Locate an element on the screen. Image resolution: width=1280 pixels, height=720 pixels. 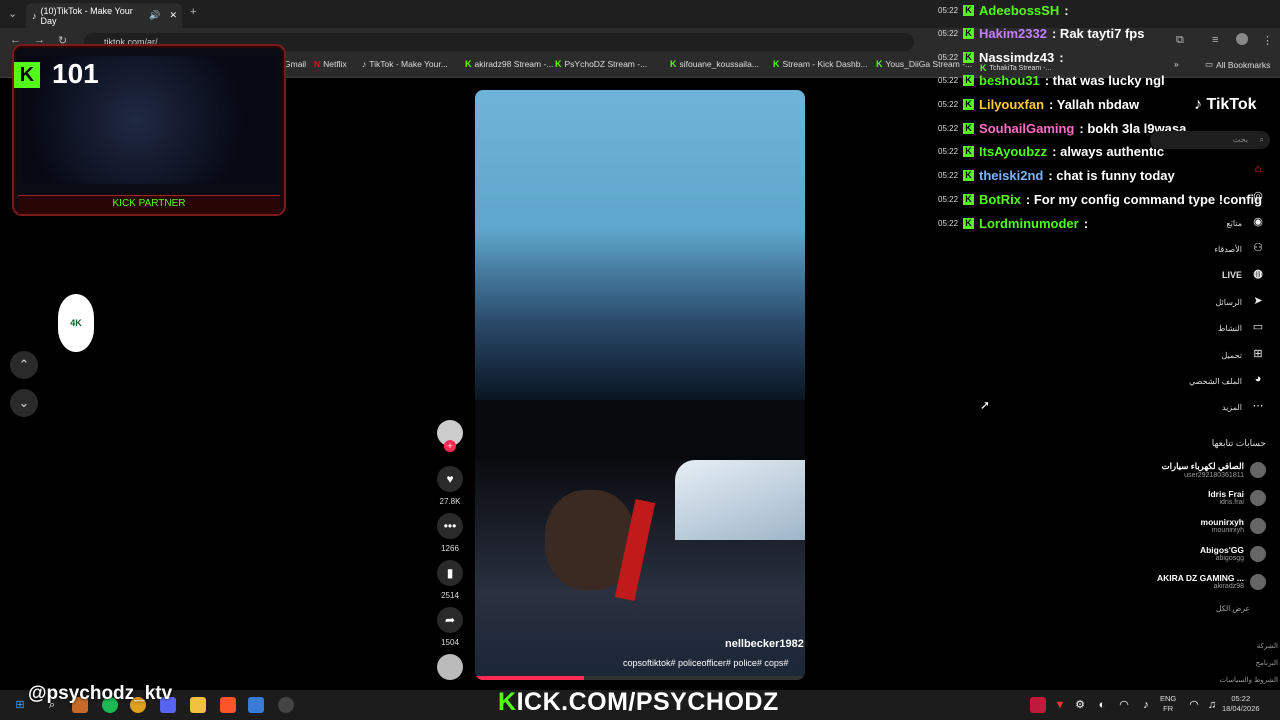
browser-tab: ♪ (10)TikTok - Make Your Day 🔊 ✕ is located at coordinates (104, 15).